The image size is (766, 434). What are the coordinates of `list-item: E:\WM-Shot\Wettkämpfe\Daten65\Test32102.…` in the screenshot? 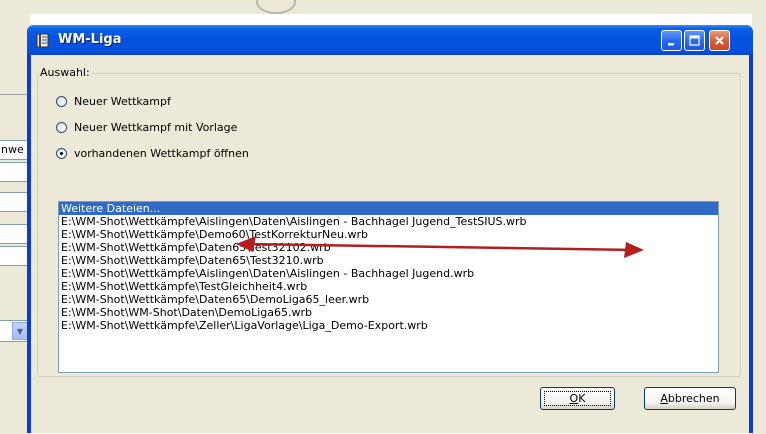 It's located at (388, 247).